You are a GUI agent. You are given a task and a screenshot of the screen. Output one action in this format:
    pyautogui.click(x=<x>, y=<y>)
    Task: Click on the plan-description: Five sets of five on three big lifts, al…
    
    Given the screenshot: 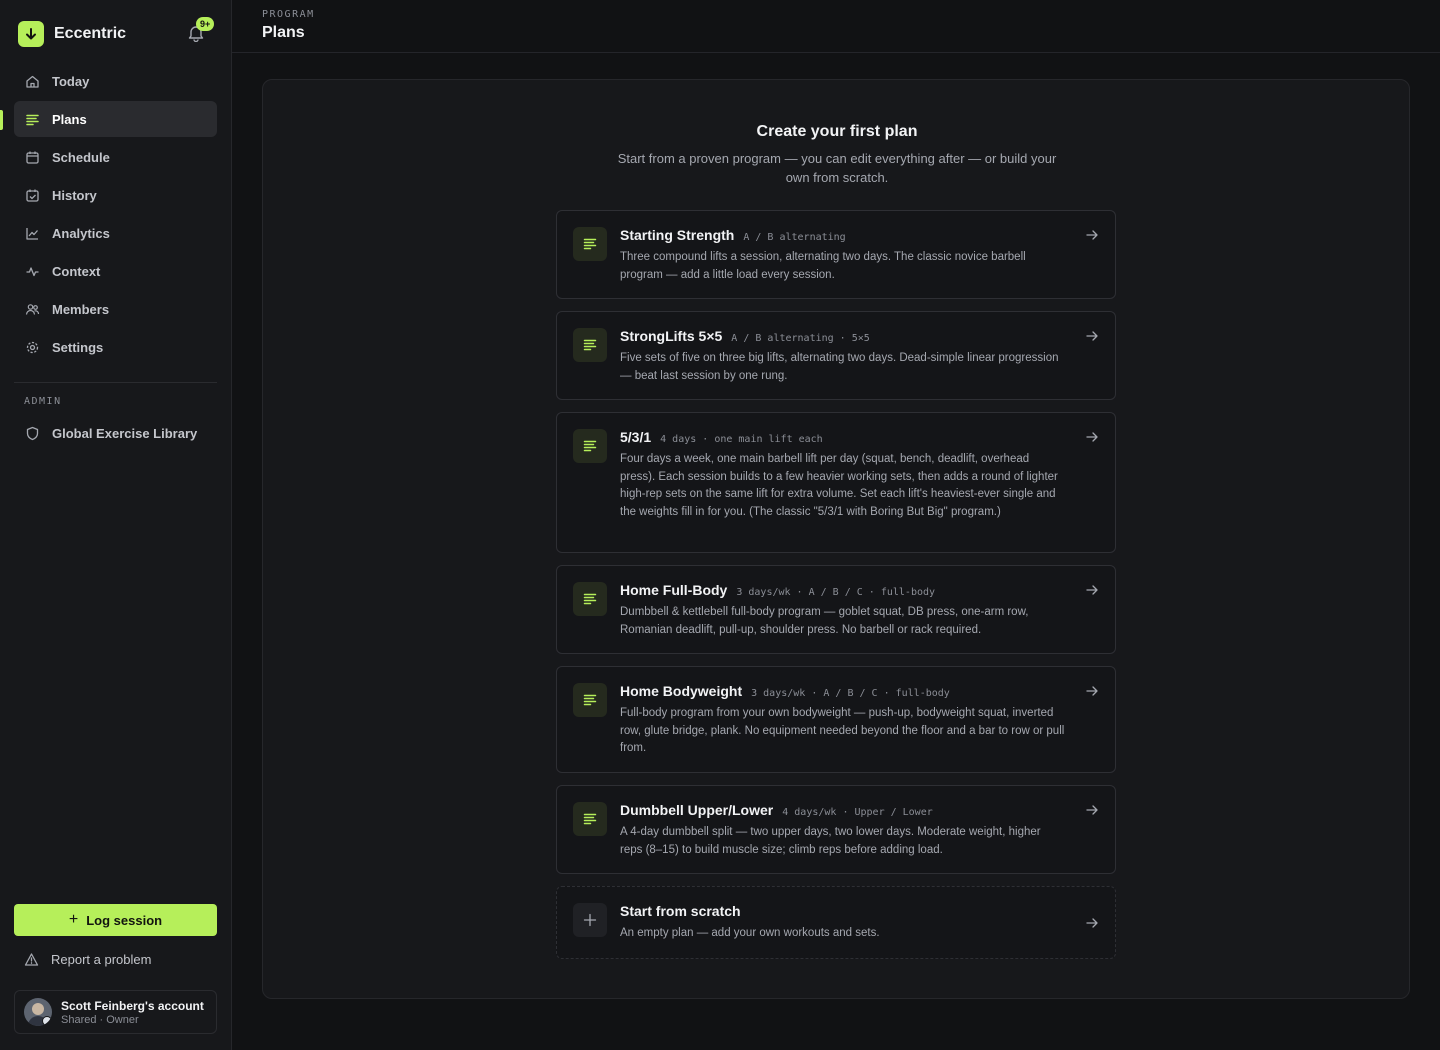 What is the action you would take?
    pyautogui.click(x=839, y=367)
    